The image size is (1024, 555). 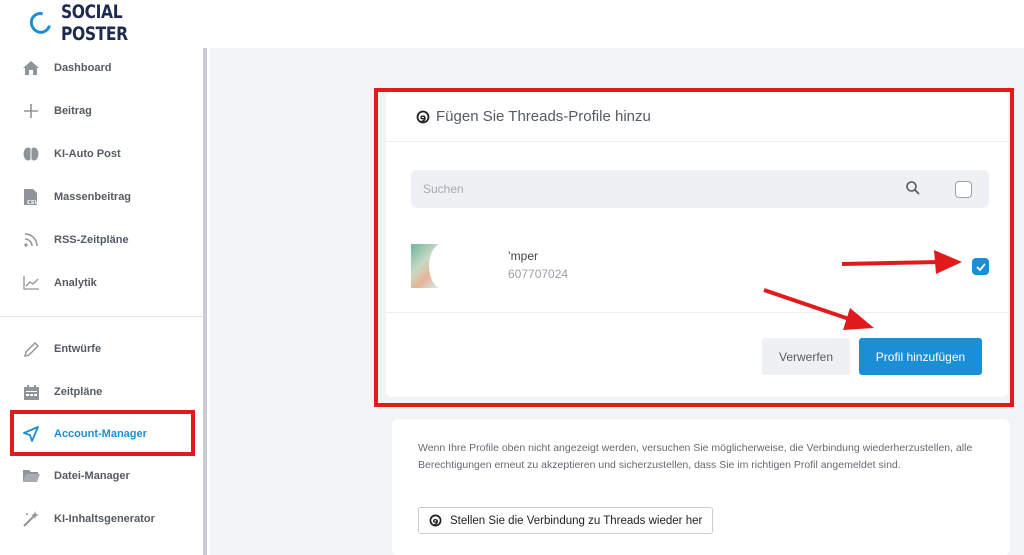 What do you see at coordinates (31, 476) in the screenshot?
I see `folder-icon` at bounding box center [31, 476].